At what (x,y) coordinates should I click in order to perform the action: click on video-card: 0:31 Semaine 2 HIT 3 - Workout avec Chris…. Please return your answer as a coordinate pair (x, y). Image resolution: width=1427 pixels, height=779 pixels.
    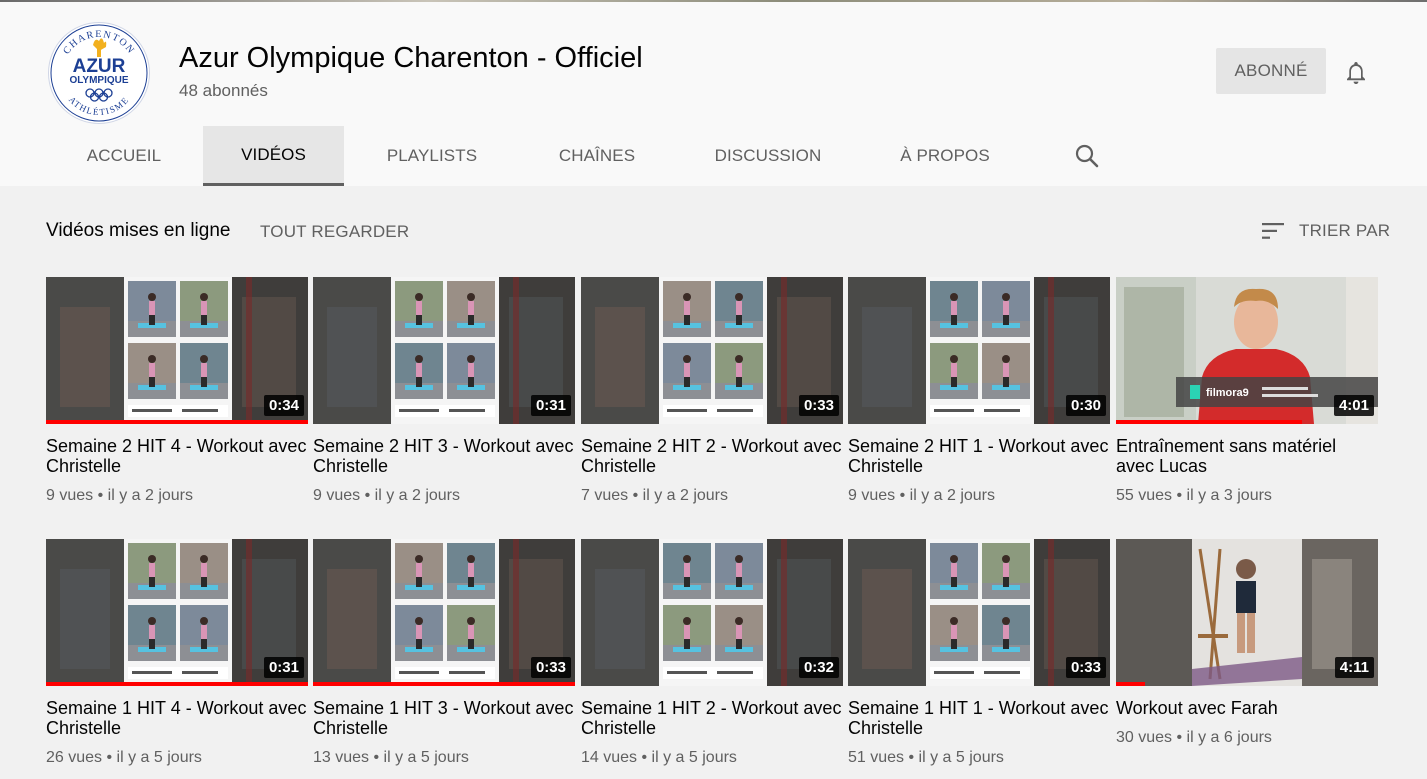
    Looking at the image, I should click on (444, 391).